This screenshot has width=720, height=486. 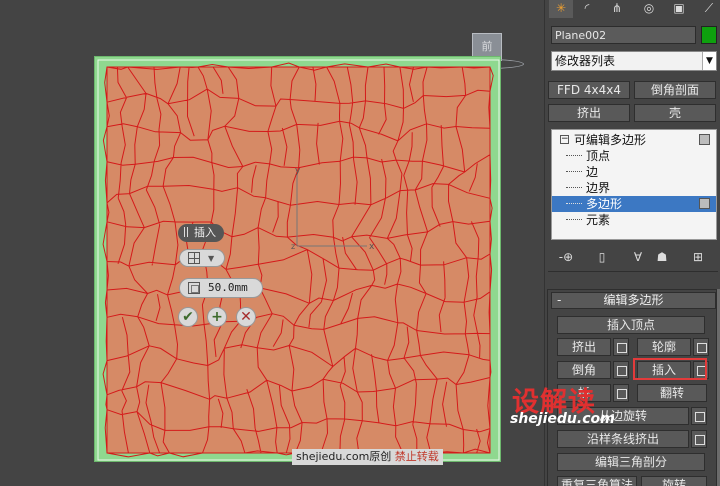 I want to click on extrude-modifier-button: 挤出, so click(x=589, y=113).